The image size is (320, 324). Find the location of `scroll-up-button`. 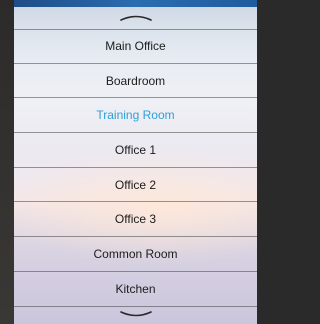

scroll-up-button is located at coordinates (135, 19).